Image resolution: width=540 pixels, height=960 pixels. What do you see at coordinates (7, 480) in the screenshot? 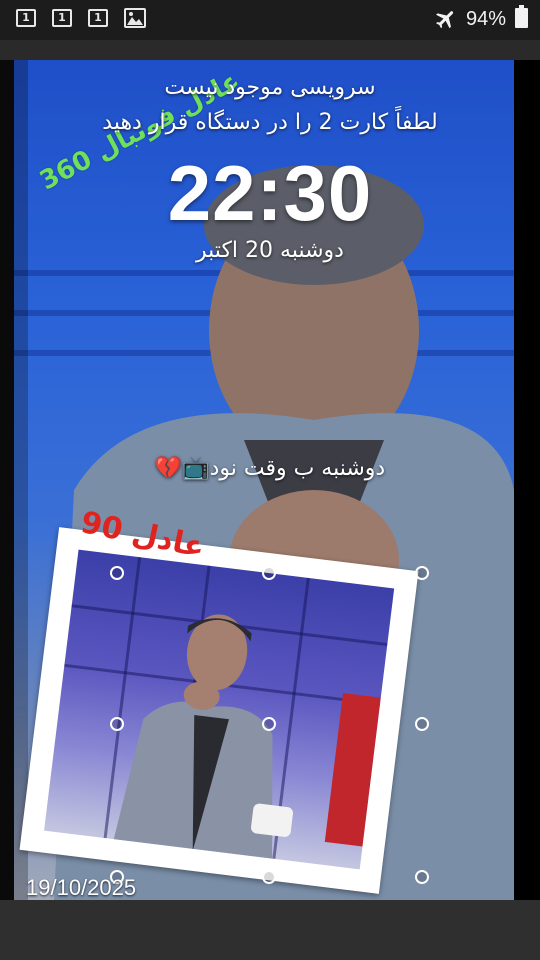
I see `left-edge` at bounding box center [7, 480].